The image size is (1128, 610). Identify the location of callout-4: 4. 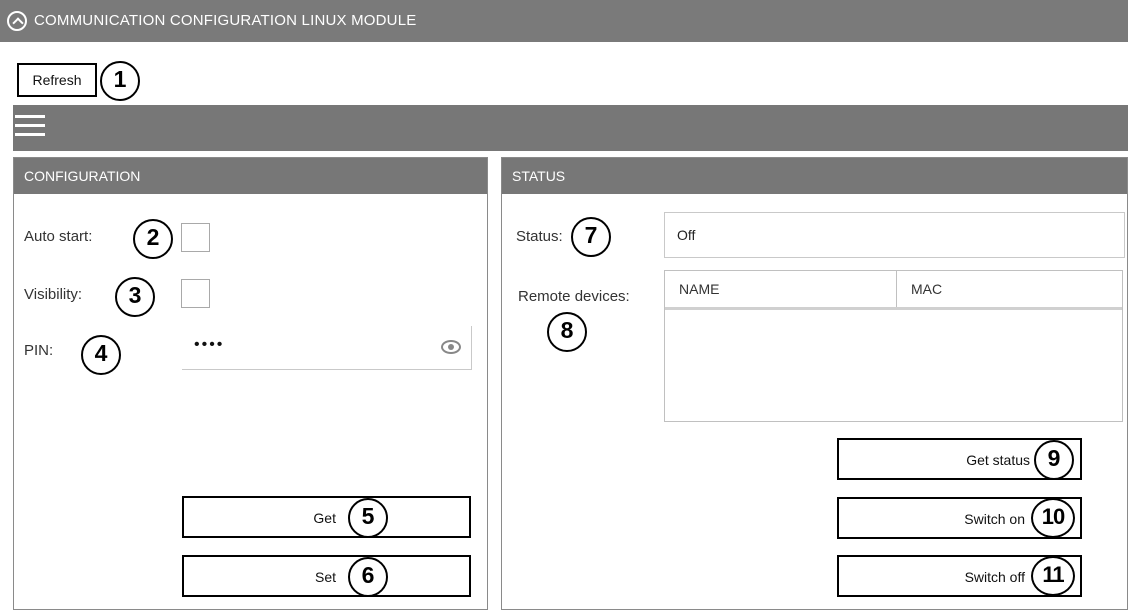
(101, 355).